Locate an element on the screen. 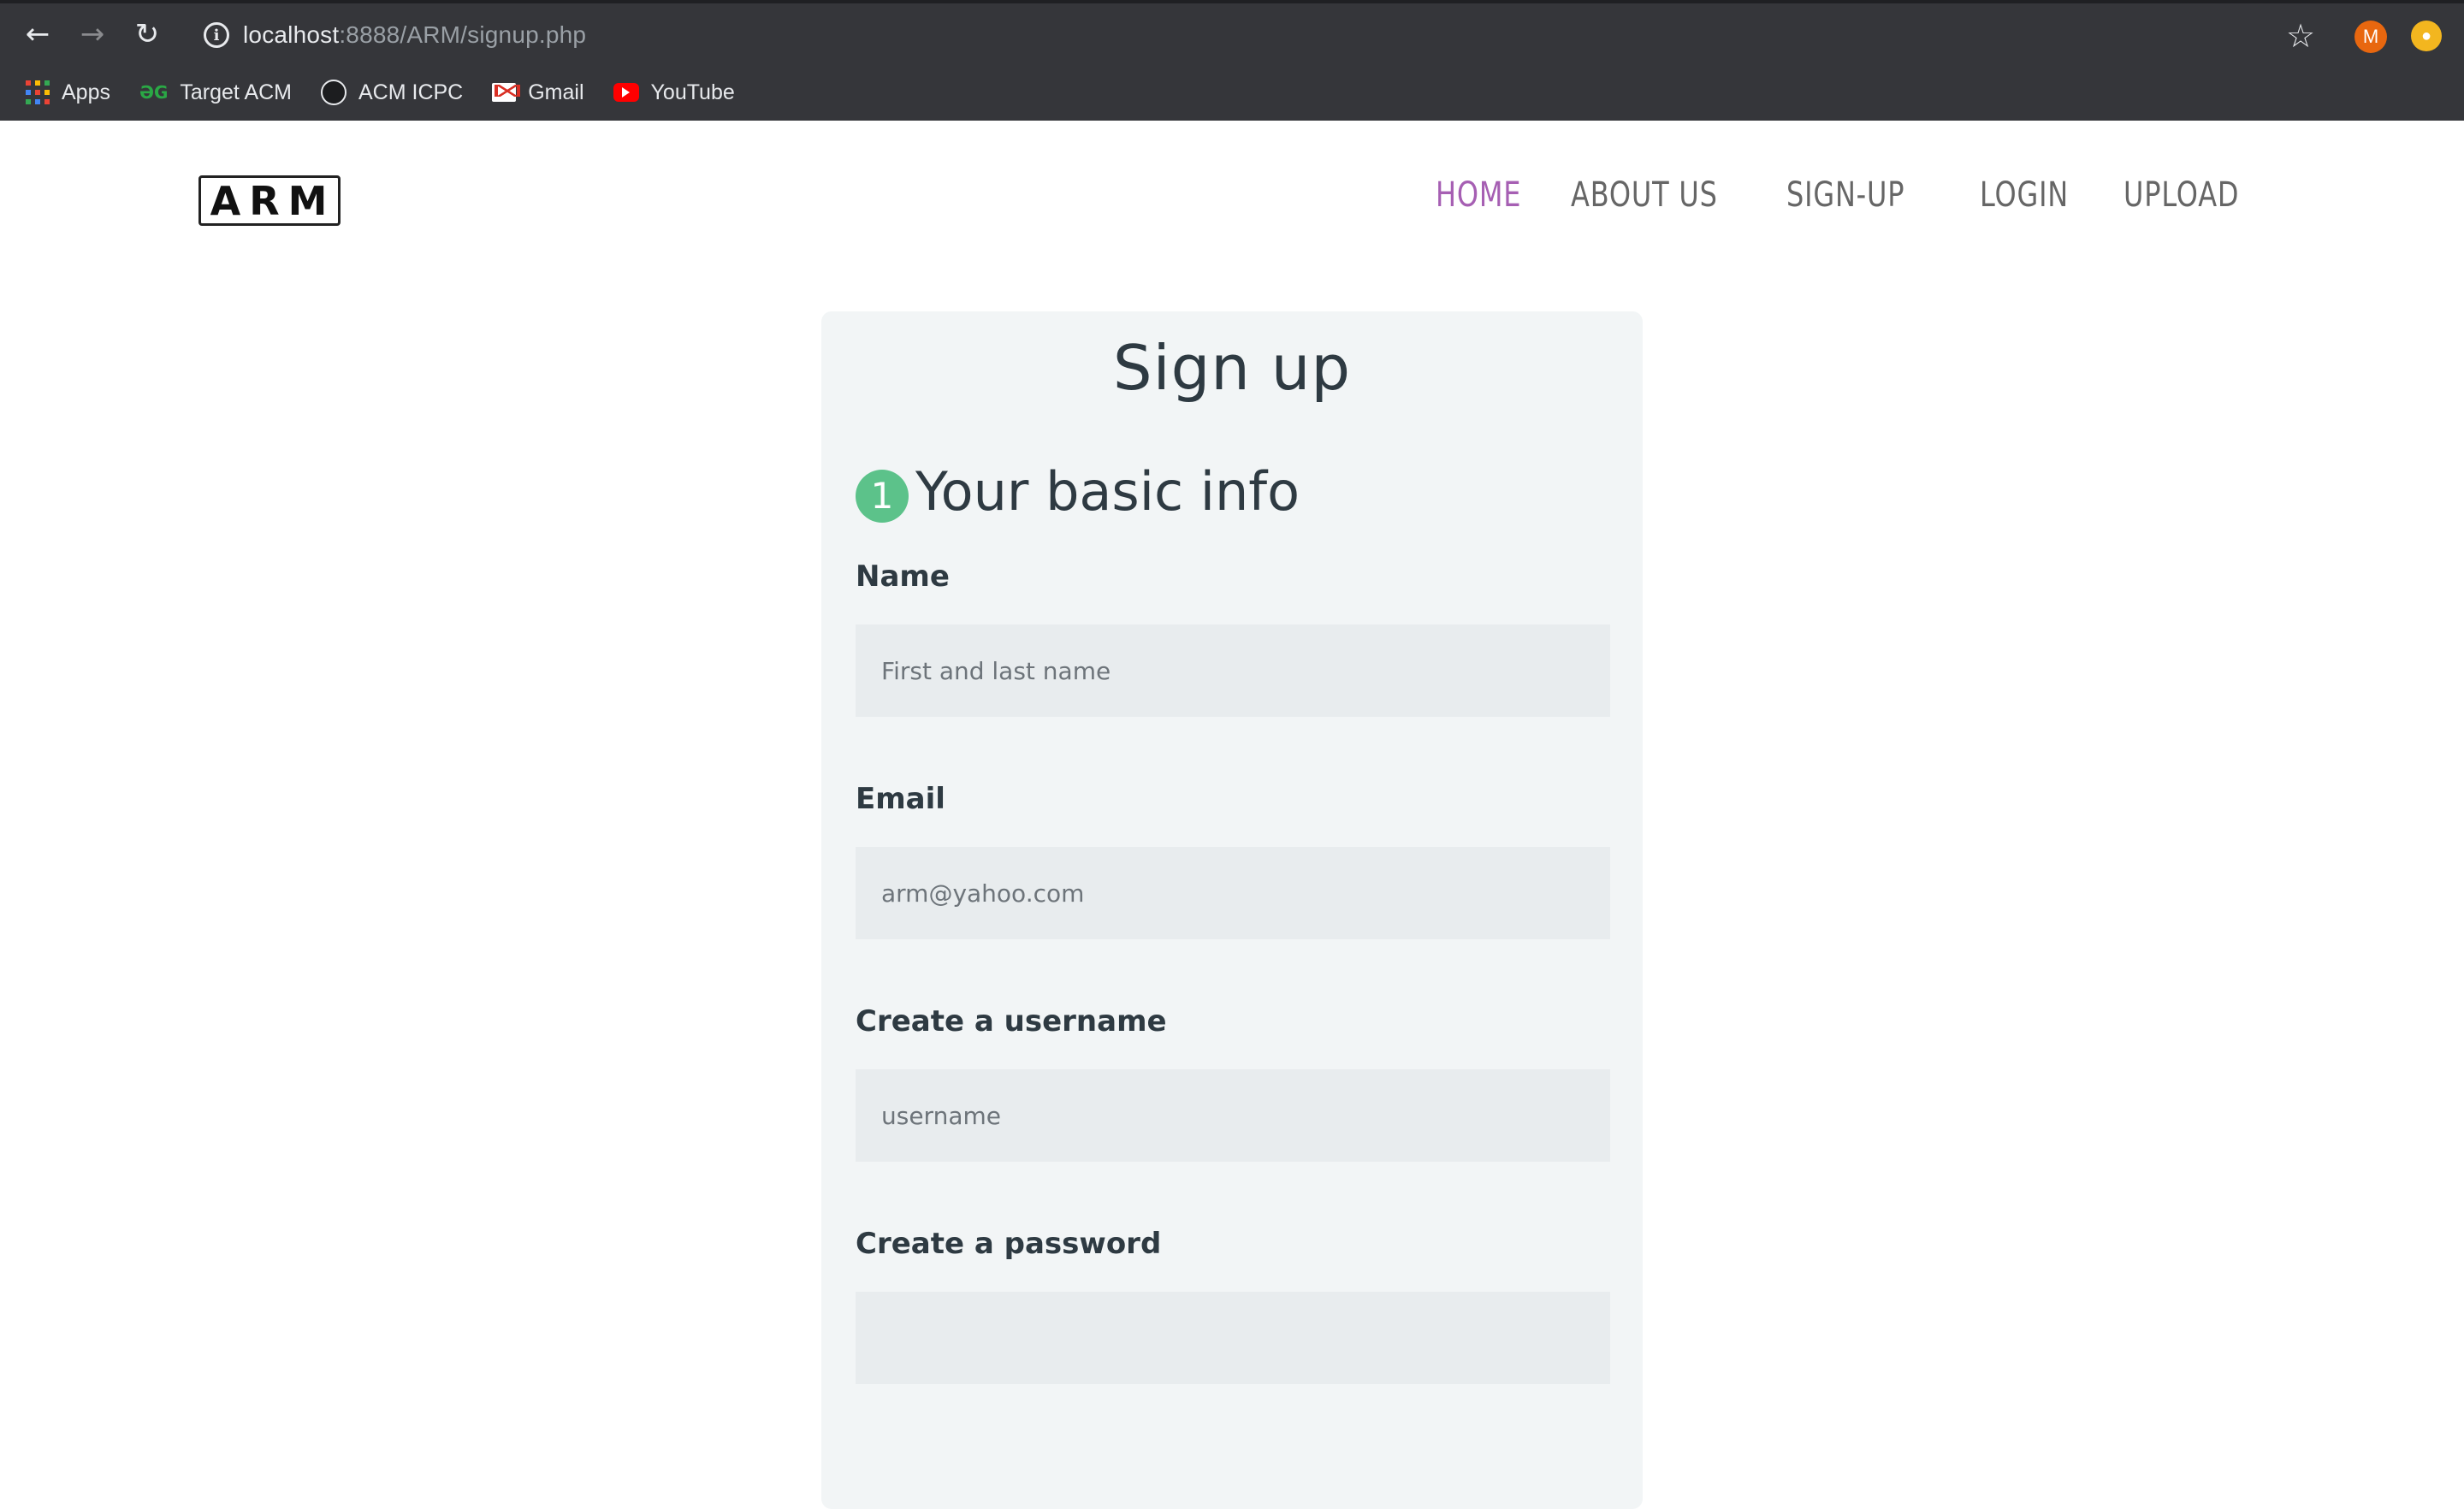 Image resolution: width=2464 pixels, height=1509 pixels. step-header: 1 Your basic info is located at coordinates (1078, 492).